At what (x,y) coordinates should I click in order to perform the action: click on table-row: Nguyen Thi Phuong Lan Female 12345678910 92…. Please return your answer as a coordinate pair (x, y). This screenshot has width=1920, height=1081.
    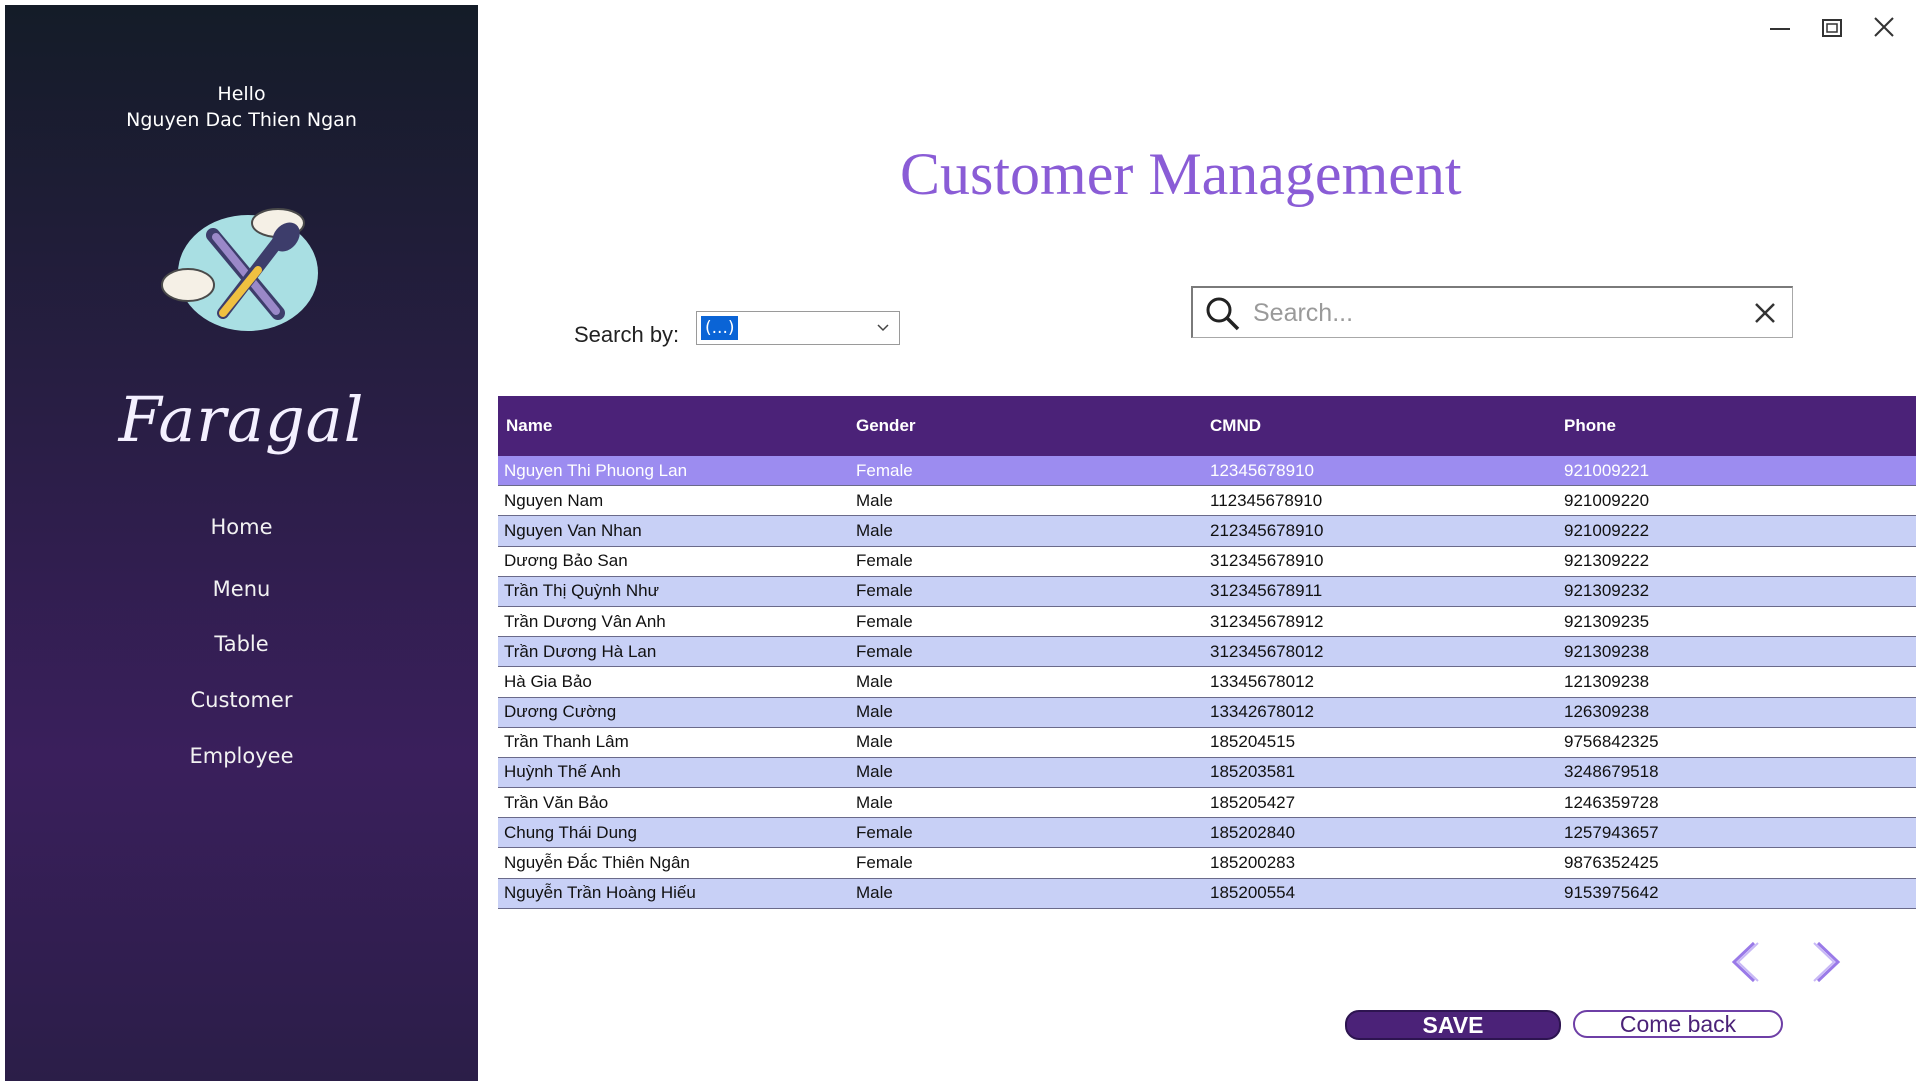
    Looking at the image, I should click on (1207, 471).